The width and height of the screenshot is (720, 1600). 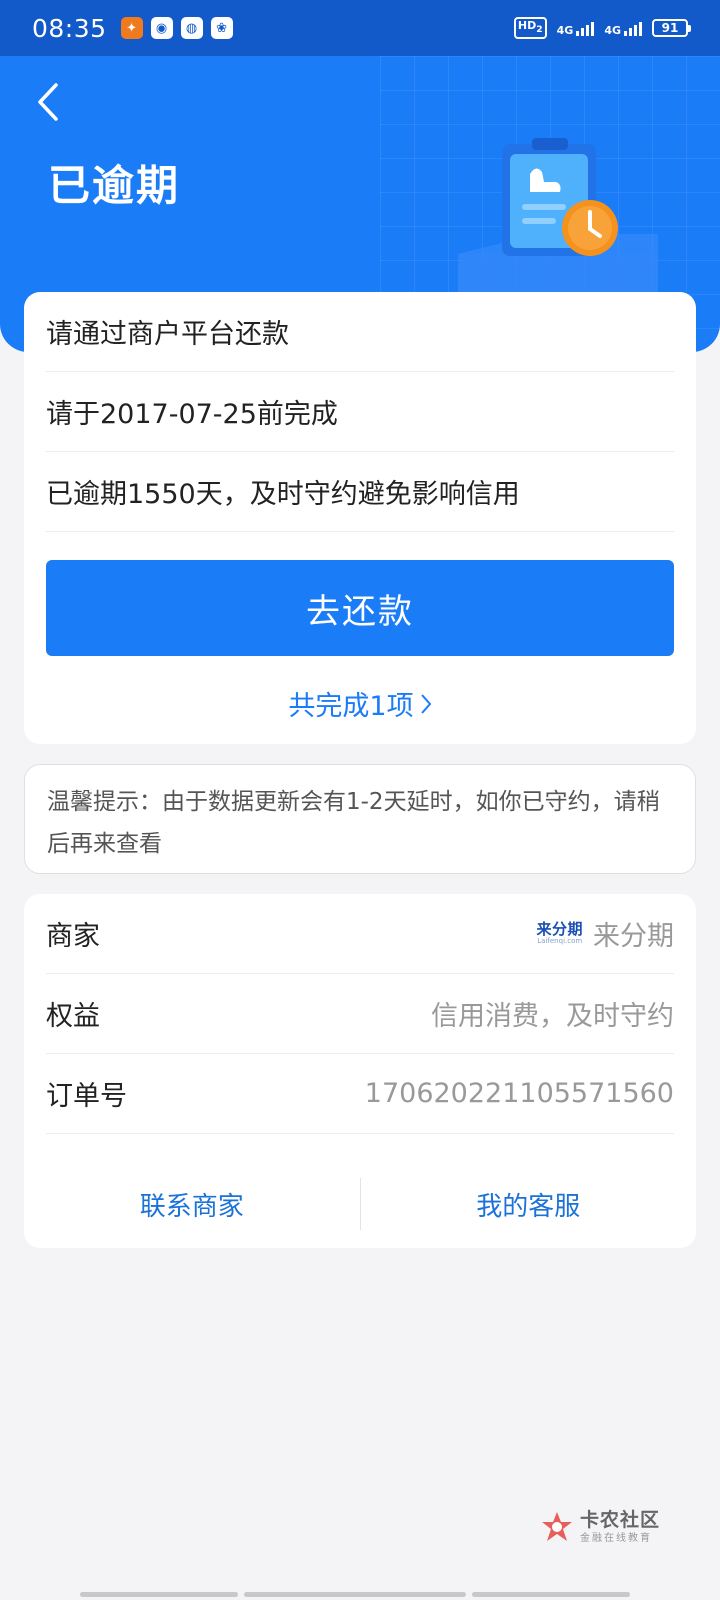 I want to click on back-arrow-icon, so click(x=48, y=102).